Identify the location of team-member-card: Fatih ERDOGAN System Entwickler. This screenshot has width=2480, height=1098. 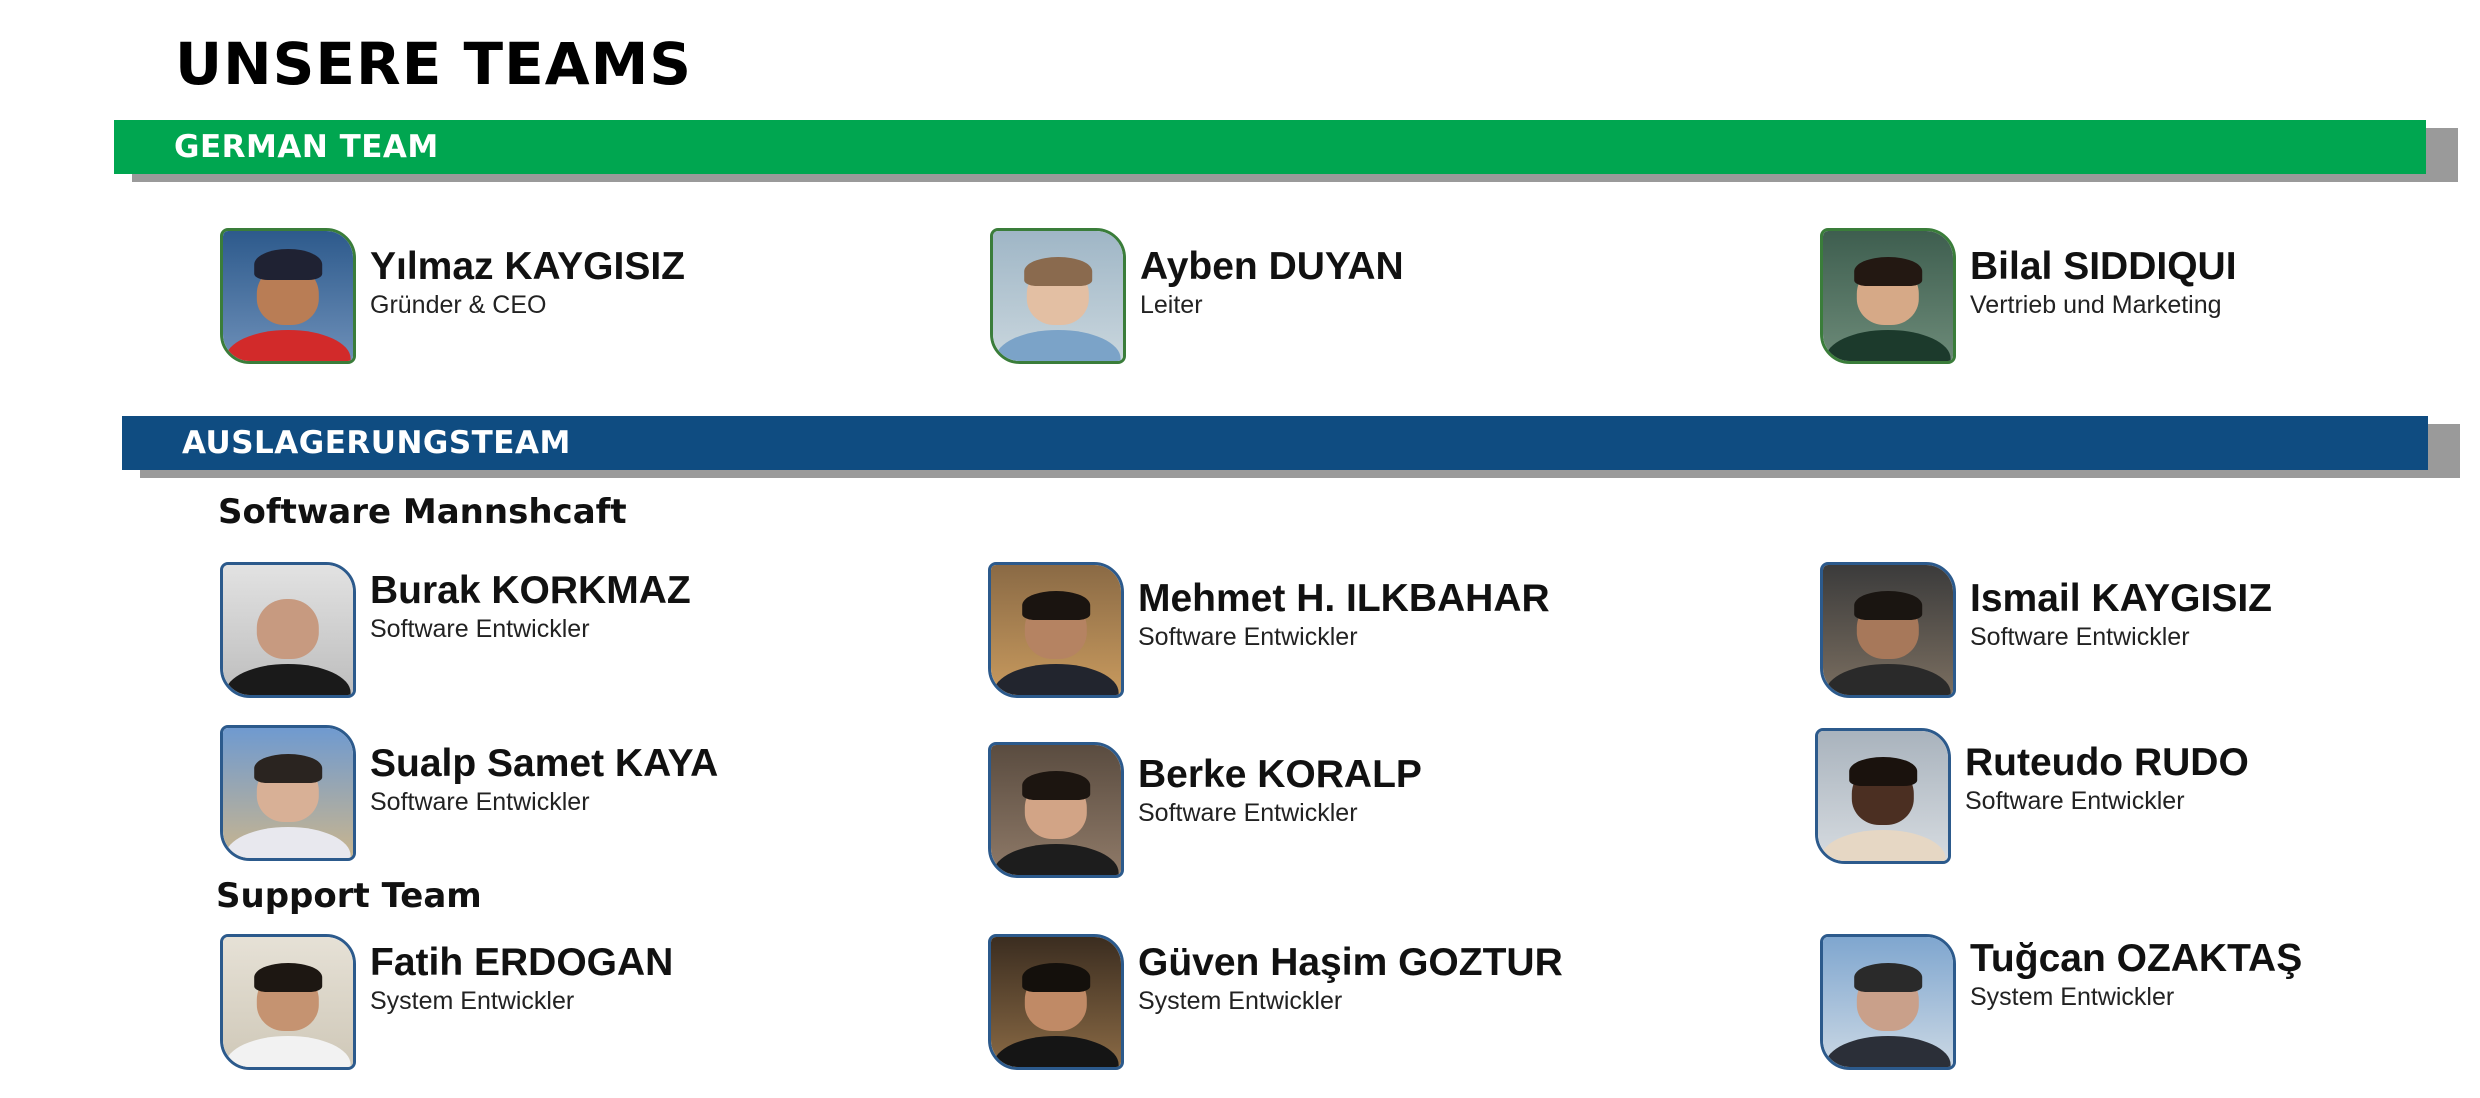
(446, 1002).